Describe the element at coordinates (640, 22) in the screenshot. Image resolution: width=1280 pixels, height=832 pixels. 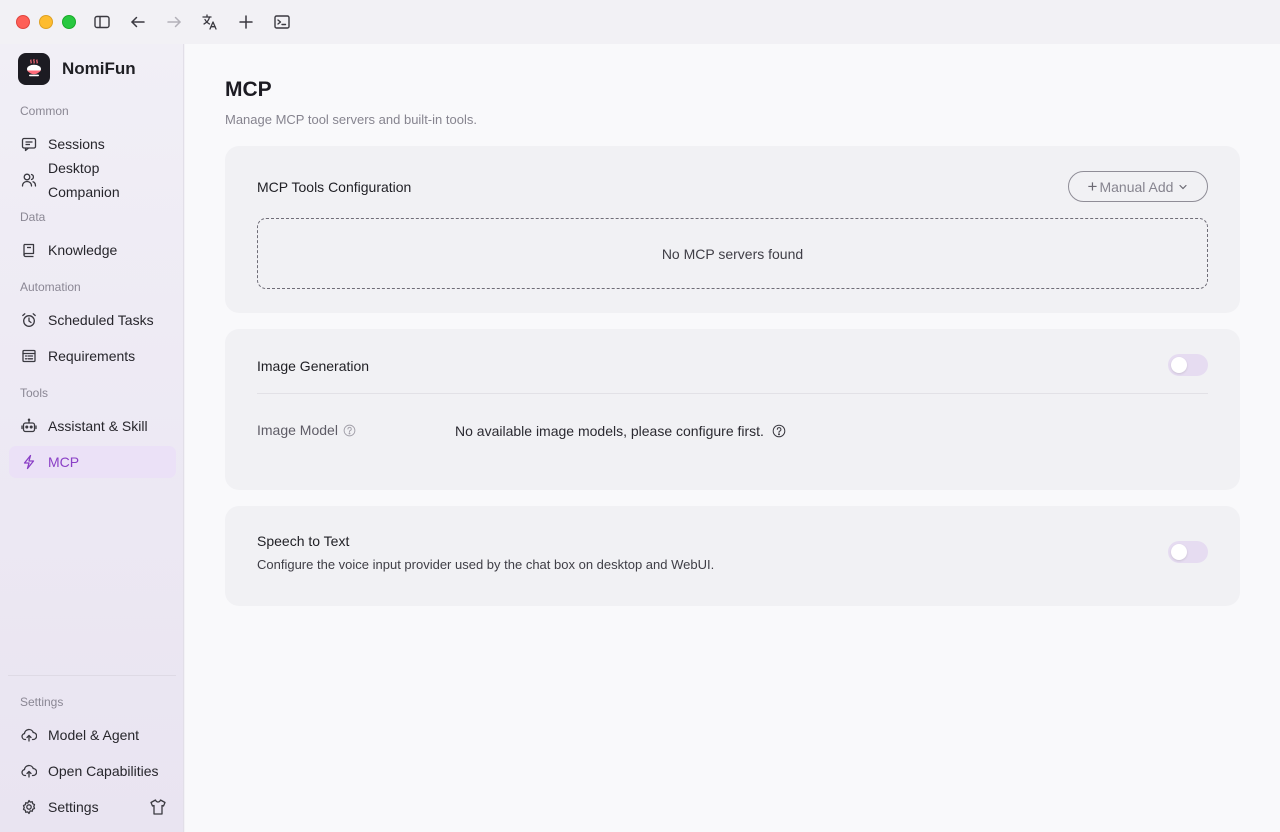
I see `title-bar` at that location.